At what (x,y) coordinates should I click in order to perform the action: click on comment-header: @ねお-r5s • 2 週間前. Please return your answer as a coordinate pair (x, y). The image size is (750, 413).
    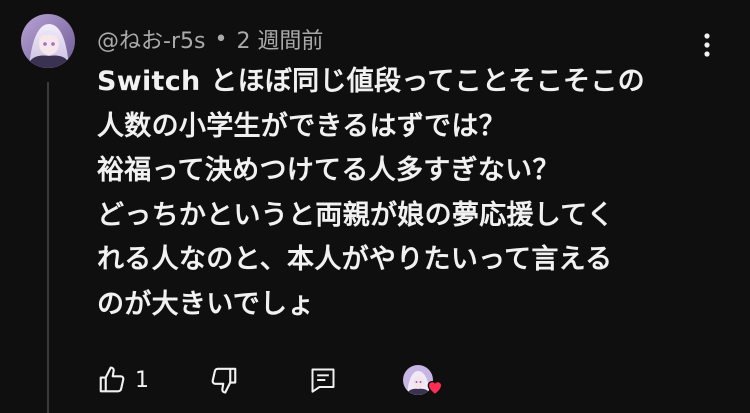
    Looking at the image, I should click on (210, 39).